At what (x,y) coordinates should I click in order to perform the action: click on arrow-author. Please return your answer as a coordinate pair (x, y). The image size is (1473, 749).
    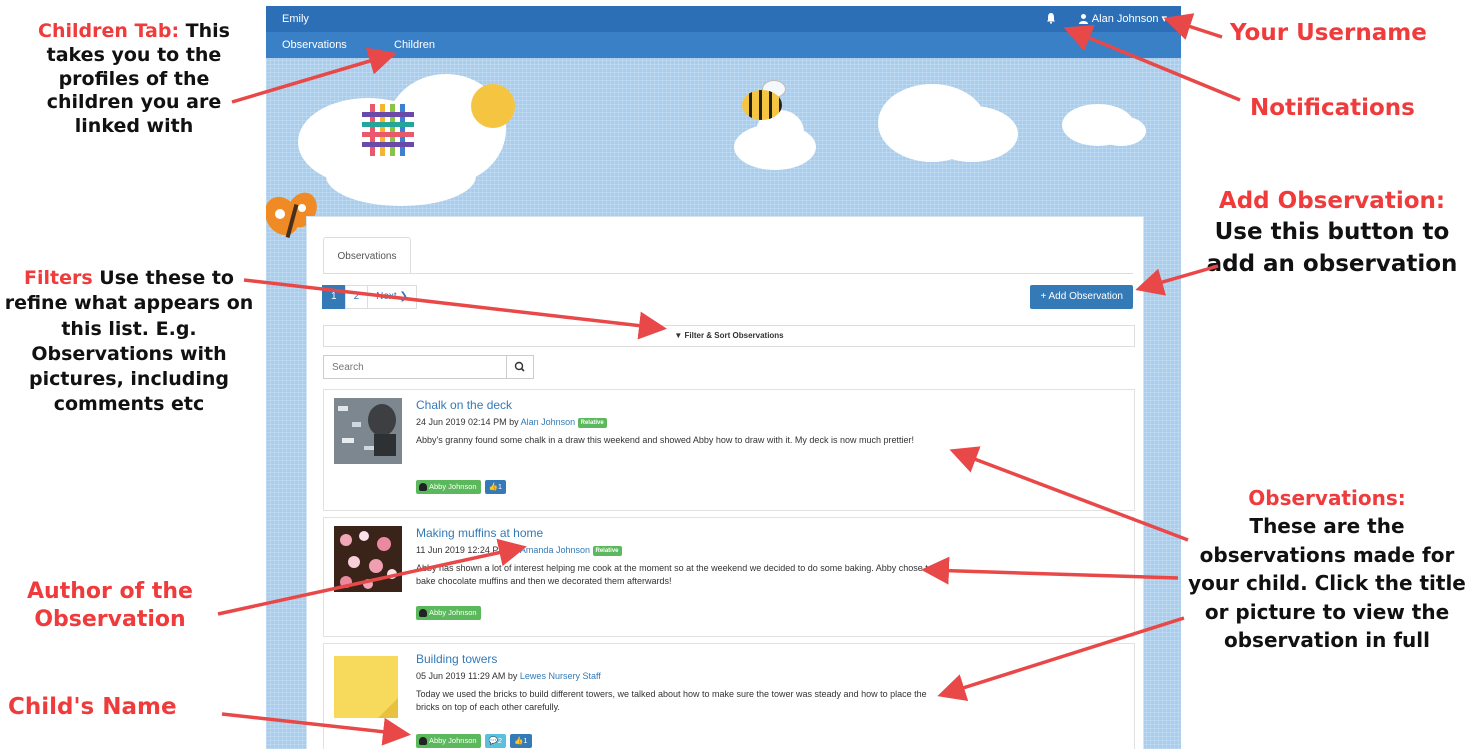
    Looking at the image, I should click on (372, 577).